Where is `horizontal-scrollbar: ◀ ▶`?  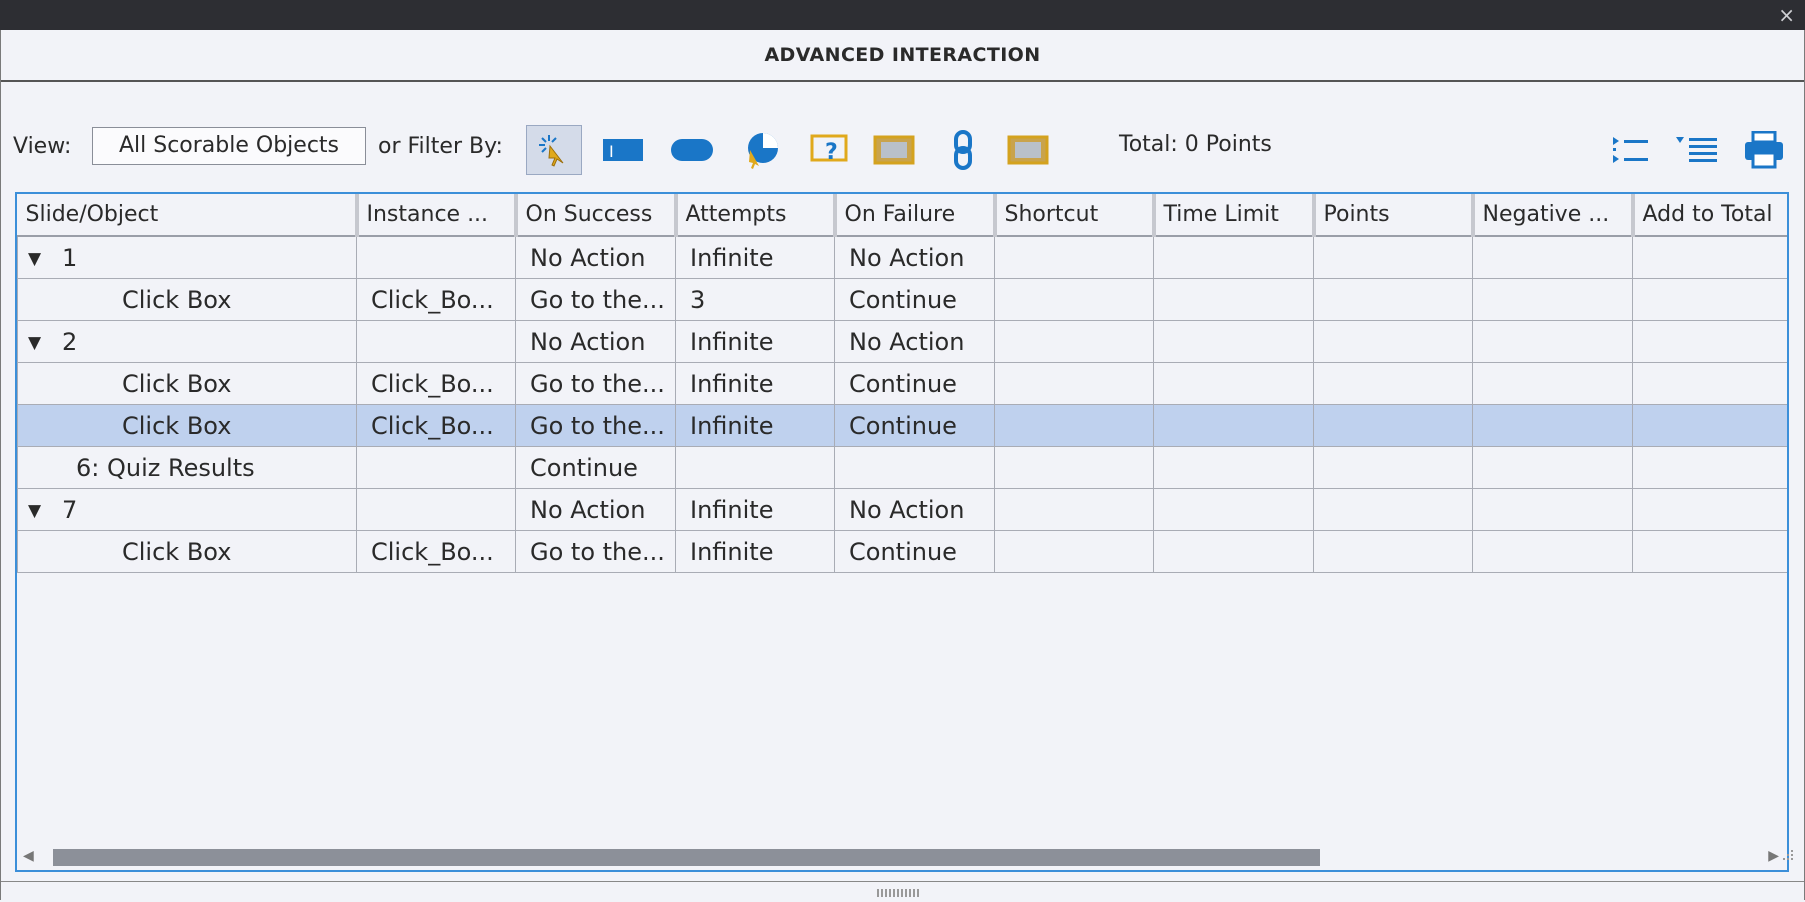 horizontal-scrollbar: ◀ ▶ is located at coordinates (902, 857).